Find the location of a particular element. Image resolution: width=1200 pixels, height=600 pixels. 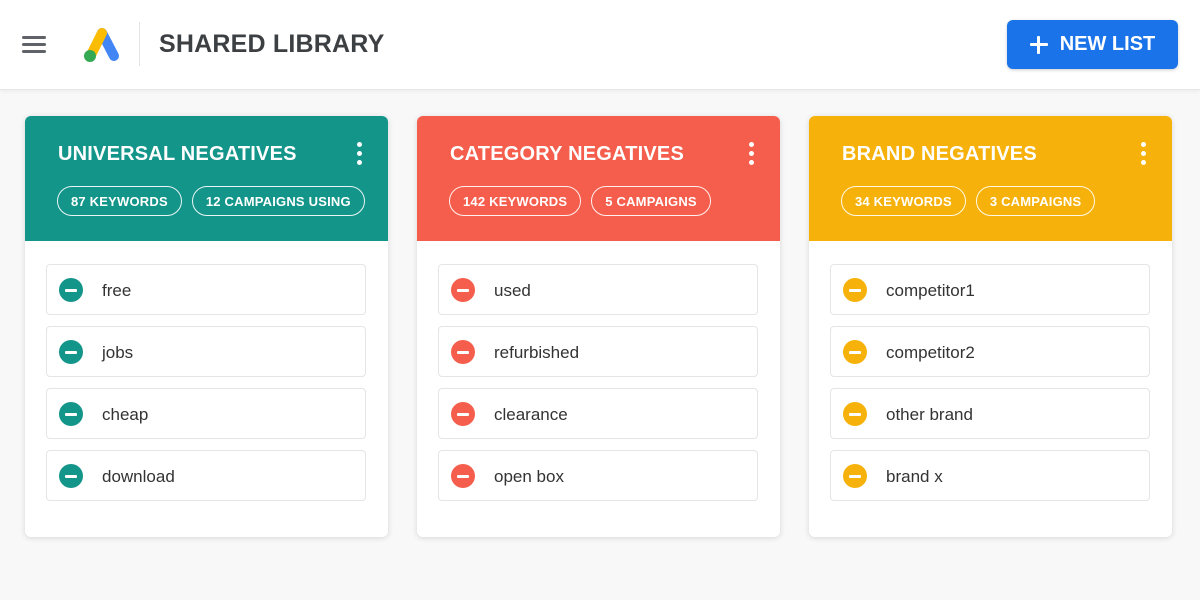

keyword-text: jobs is located at coordinates (118, 352).